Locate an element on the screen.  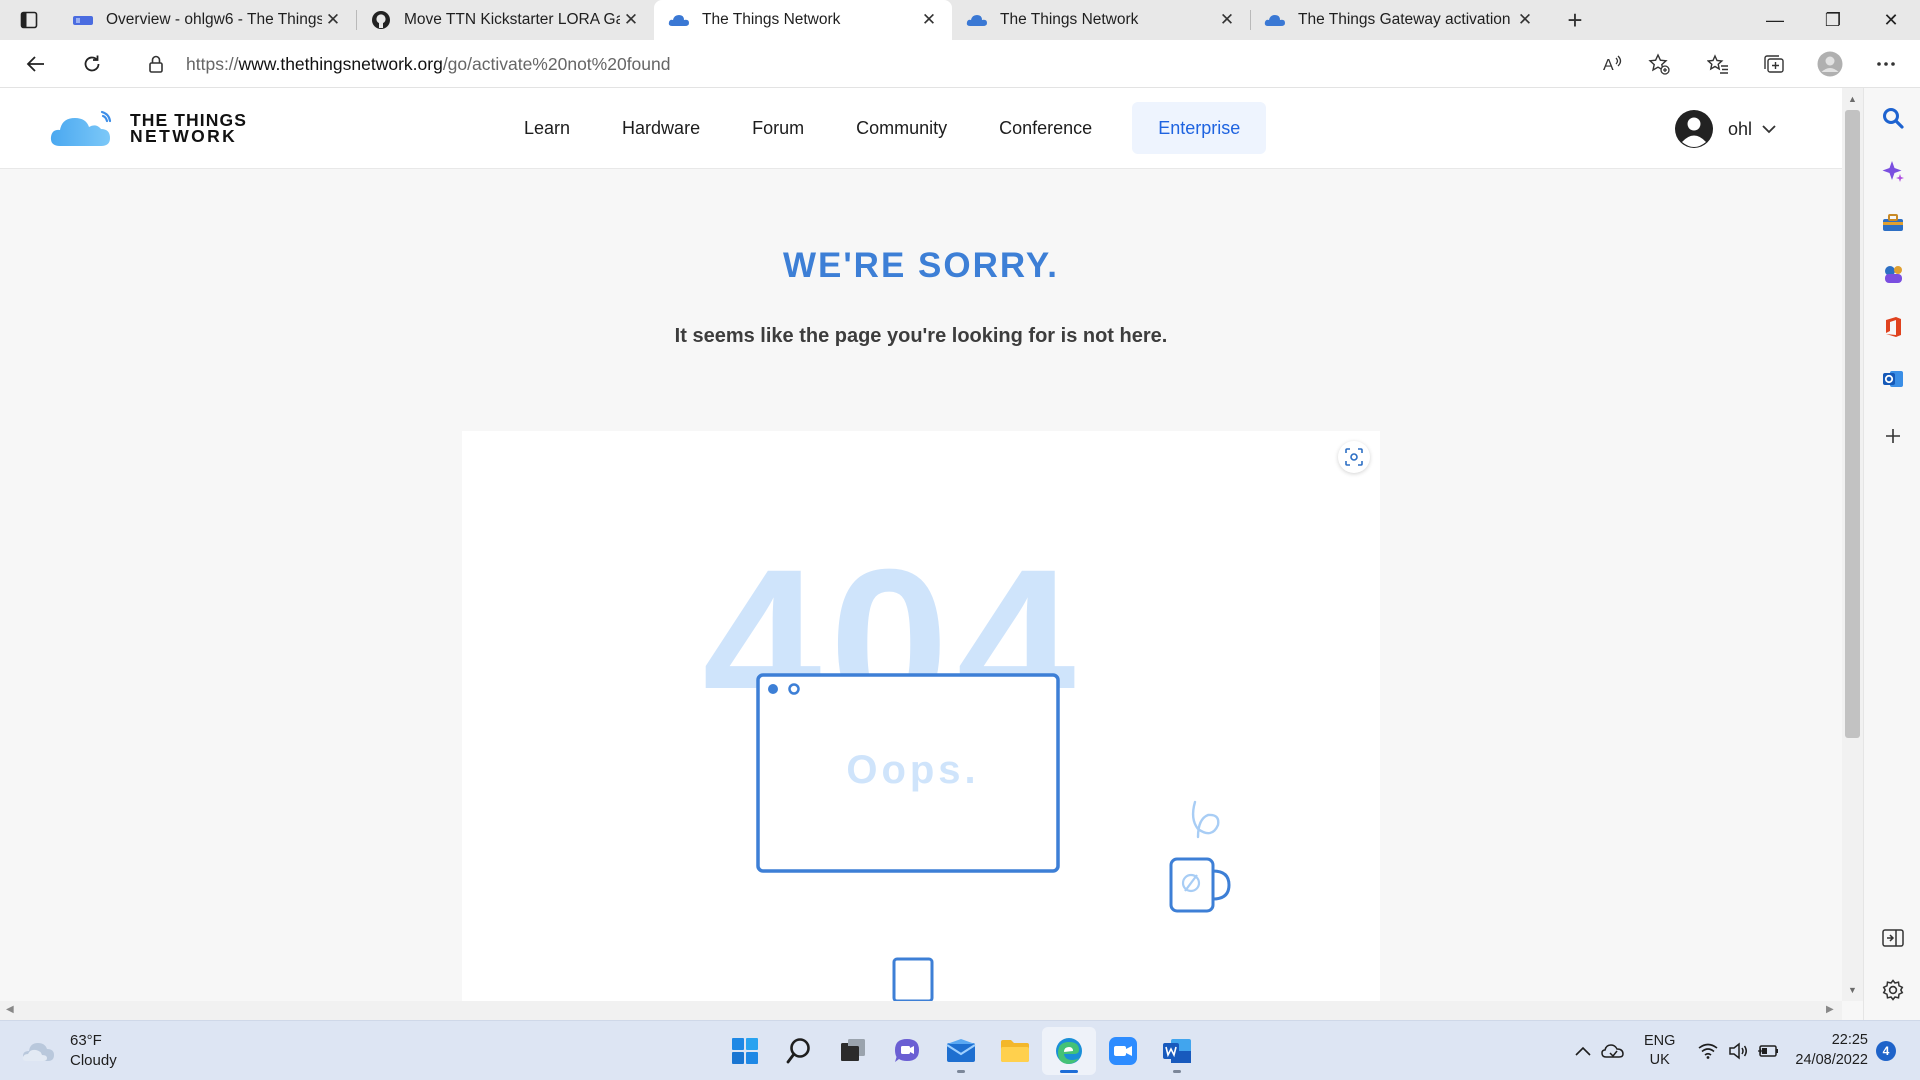
taskbar-search-button is located at coordinates (799, 1051).